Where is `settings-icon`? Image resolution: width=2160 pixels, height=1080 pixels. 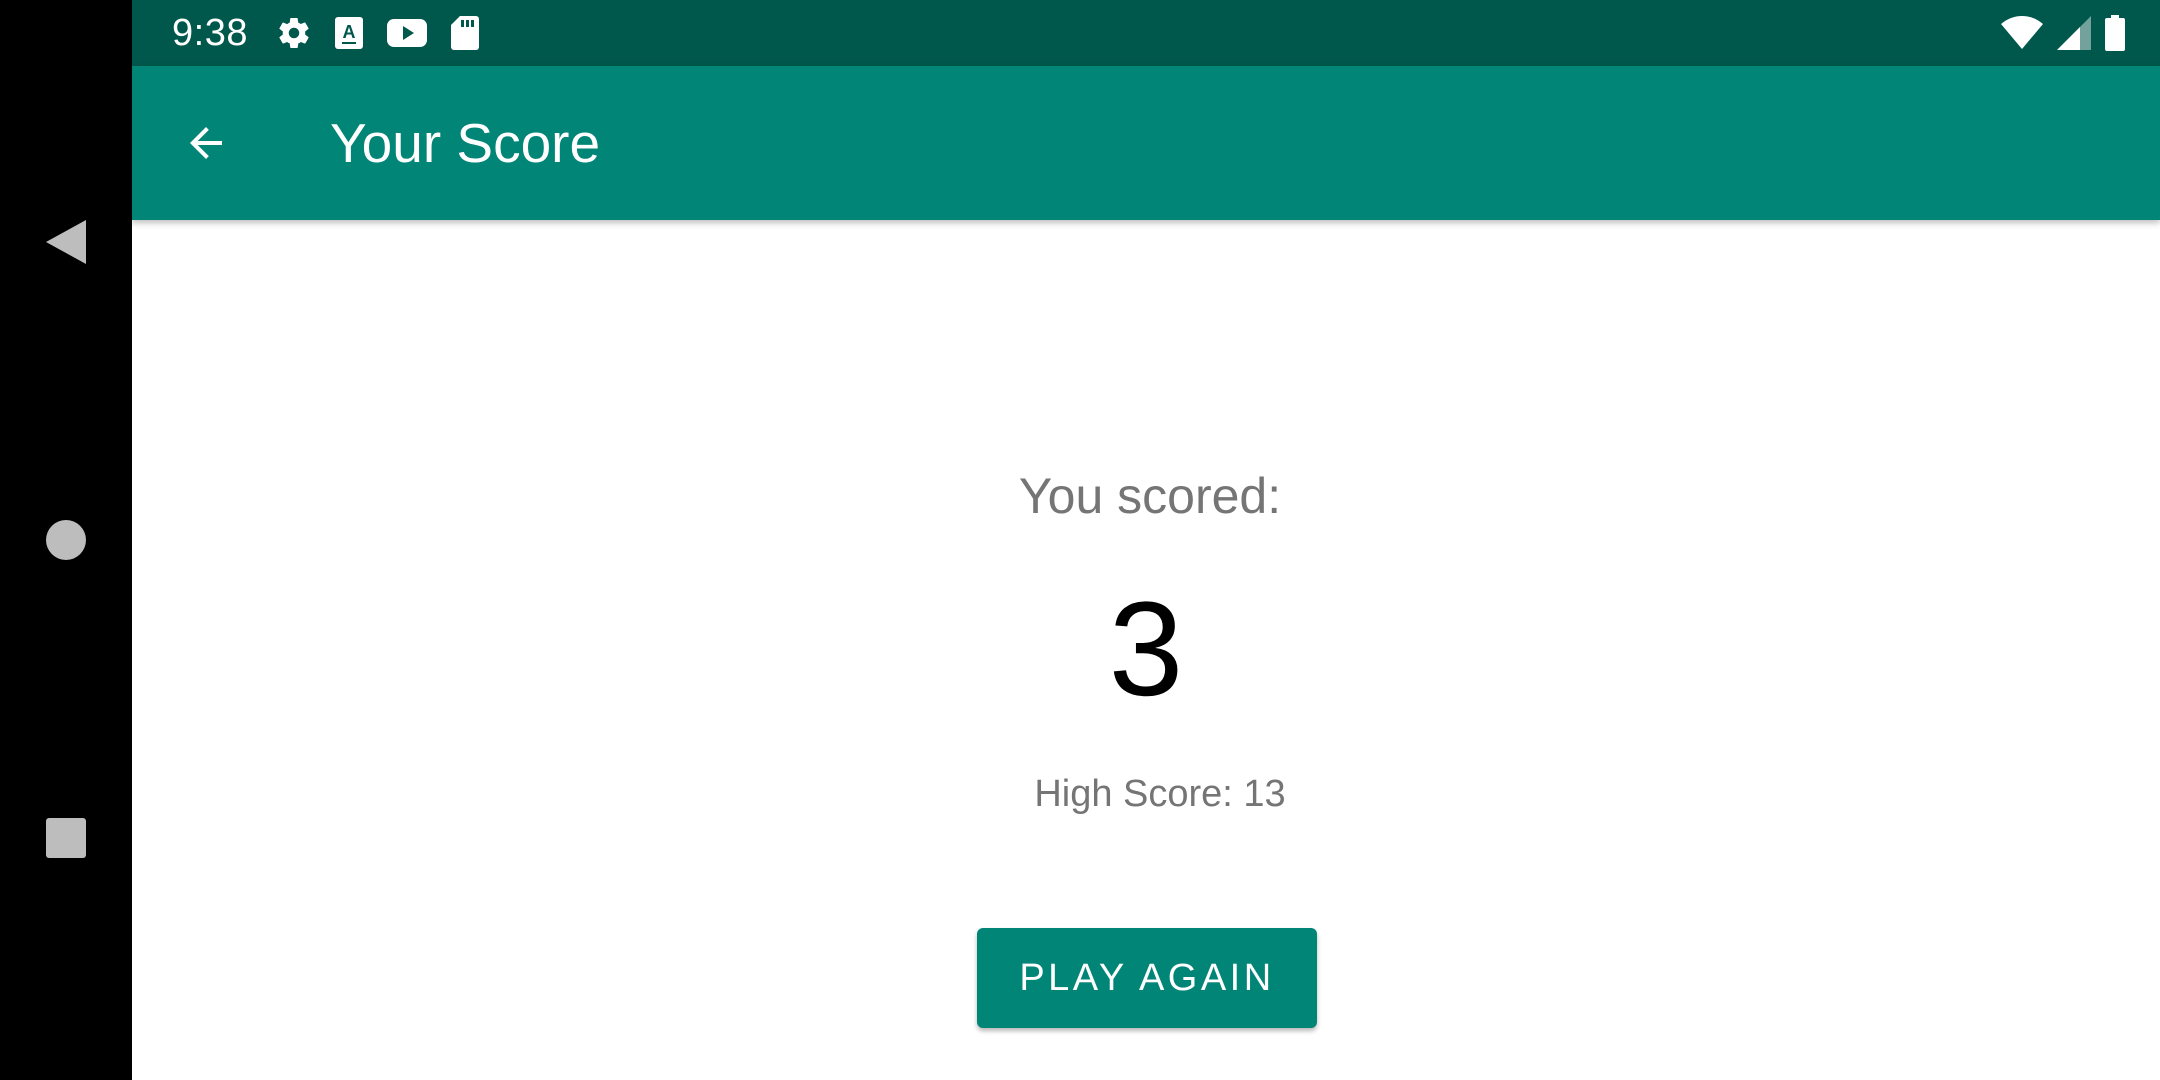
settings-icon is located at coordinates (294, 33).